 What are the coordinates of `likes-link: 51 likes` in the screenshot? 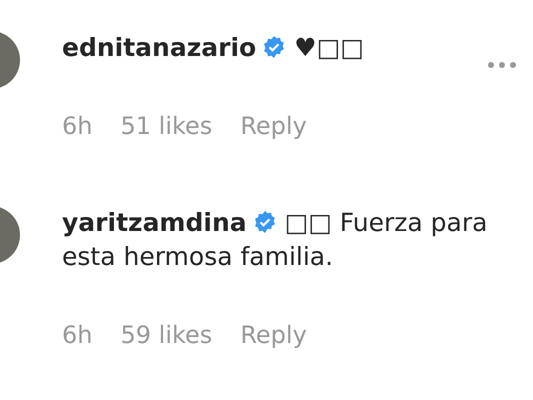 It's located at (166, 126).